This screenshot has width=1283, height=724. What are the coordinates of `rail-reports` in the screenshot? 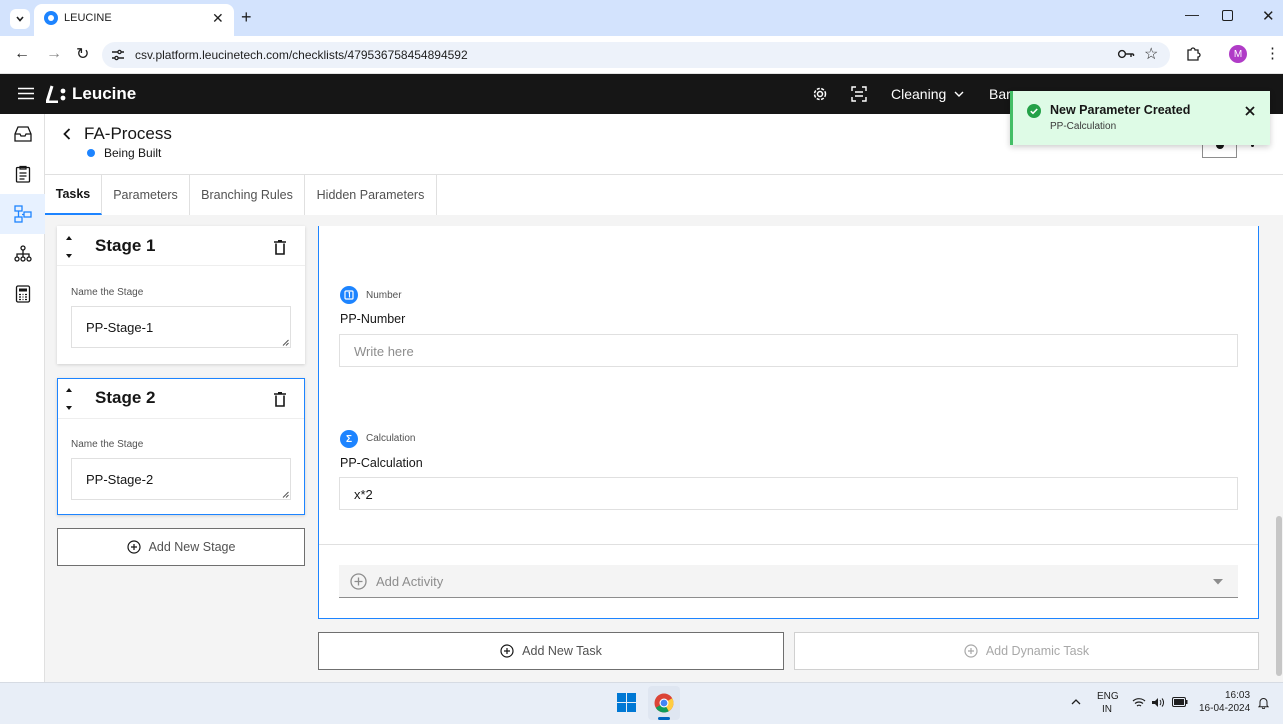 It's located at (22, 294).